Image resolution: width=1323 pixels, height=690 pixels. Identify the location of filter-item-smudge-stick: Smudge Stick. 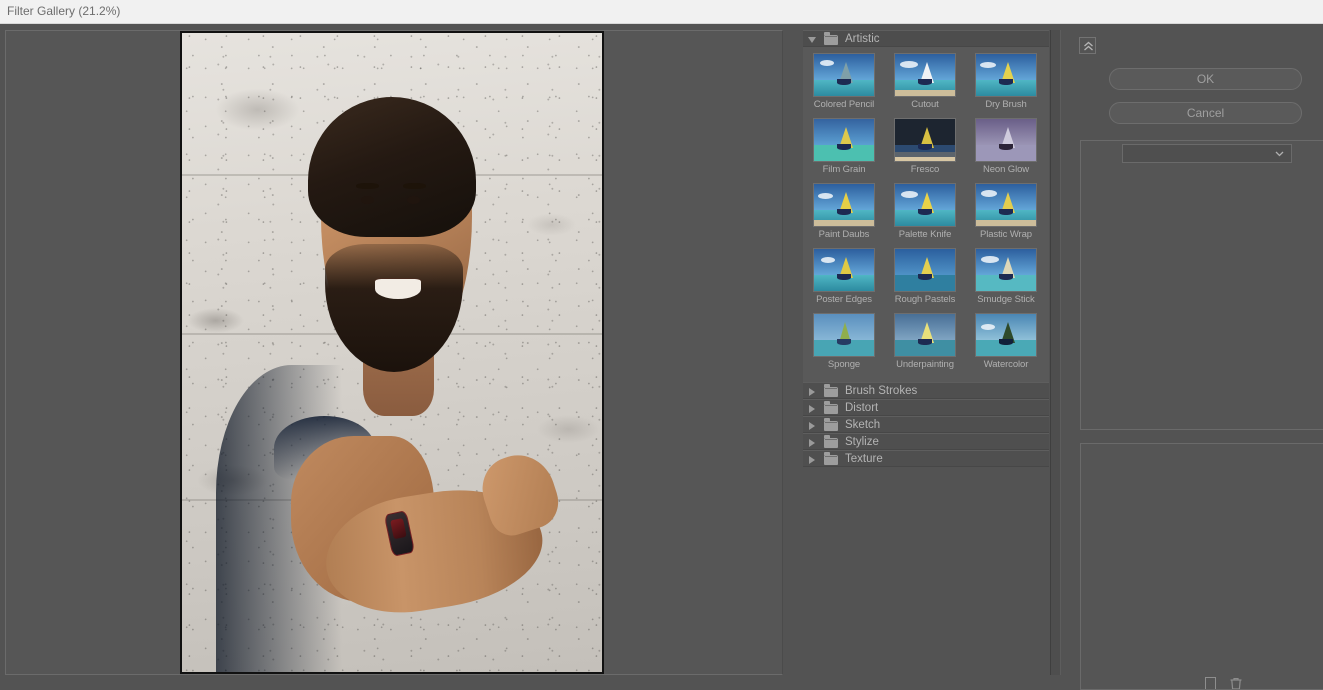
(1006, 276).